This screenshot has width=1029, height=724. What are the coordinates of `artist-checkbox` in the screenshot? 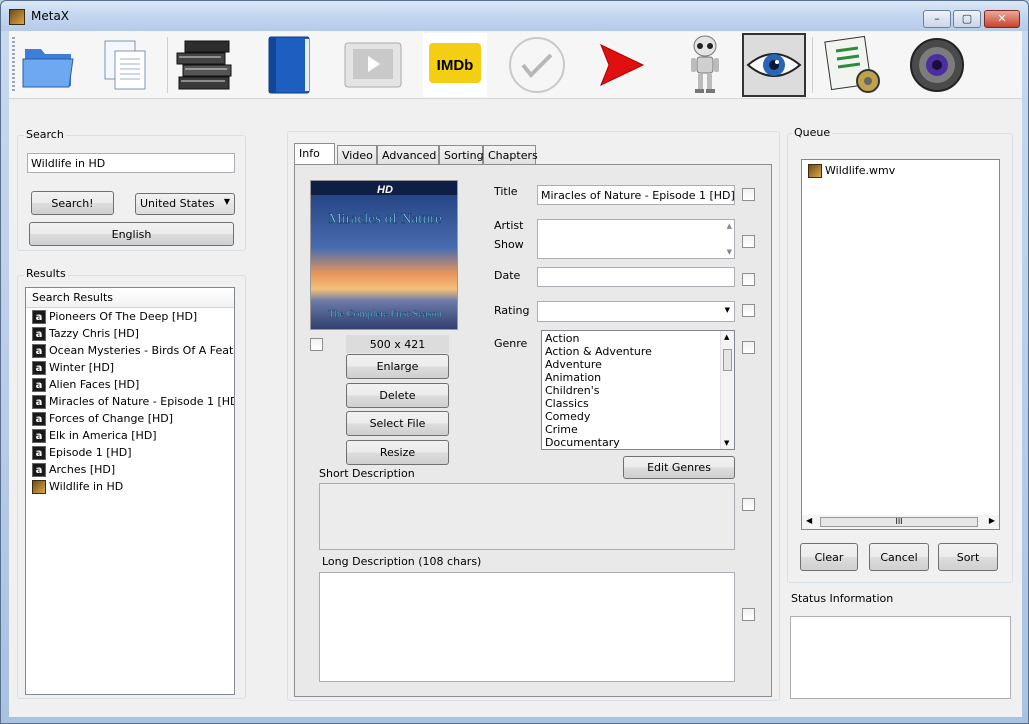 It's located at (748, 241).